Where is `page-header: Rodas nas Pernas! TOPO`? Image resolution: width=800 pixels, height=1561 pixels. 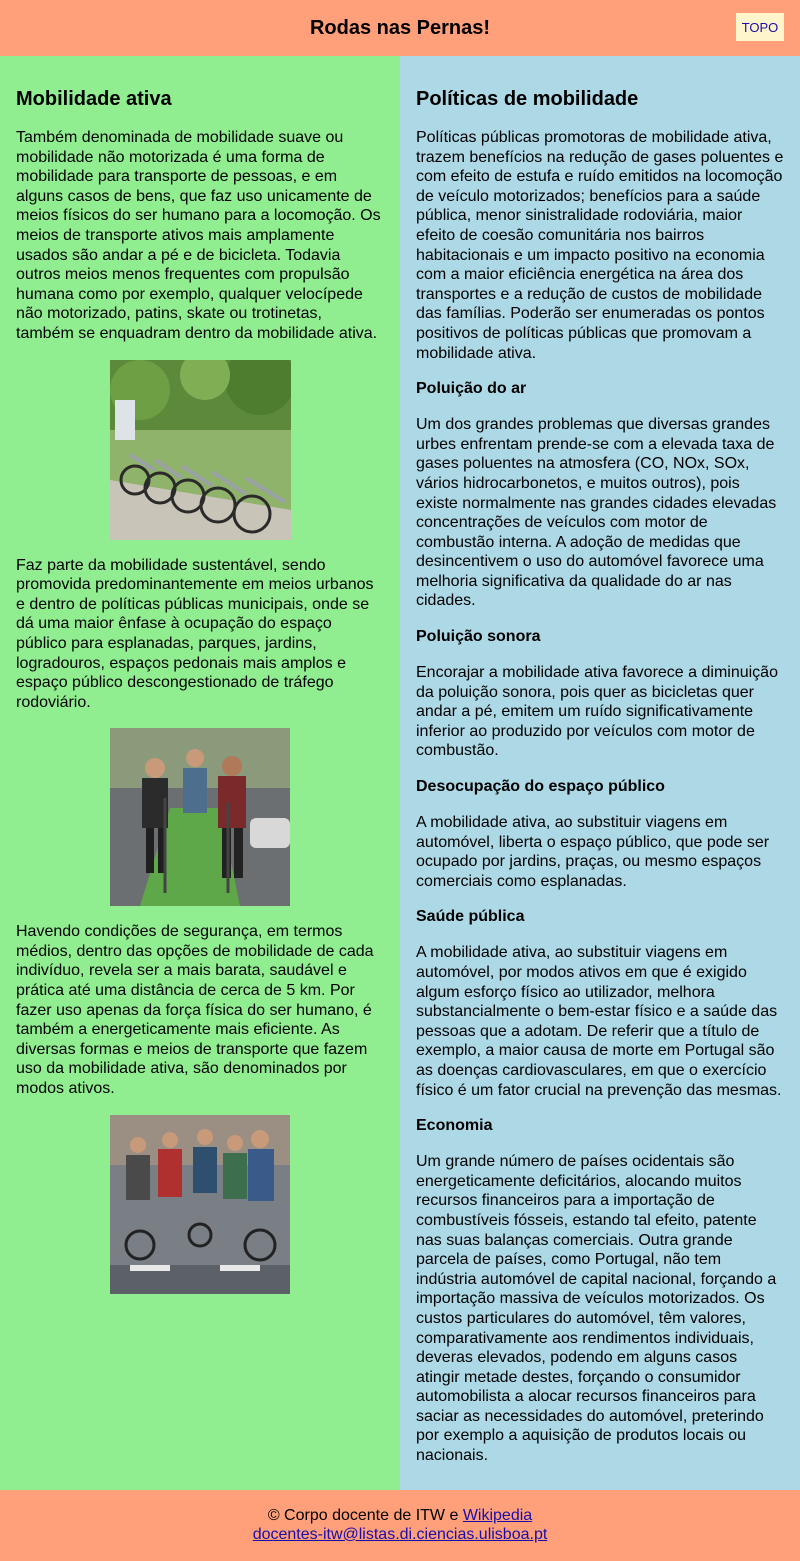
page-header: Rodas nas Pernas! TOPO is located at coordinates (400, 28).